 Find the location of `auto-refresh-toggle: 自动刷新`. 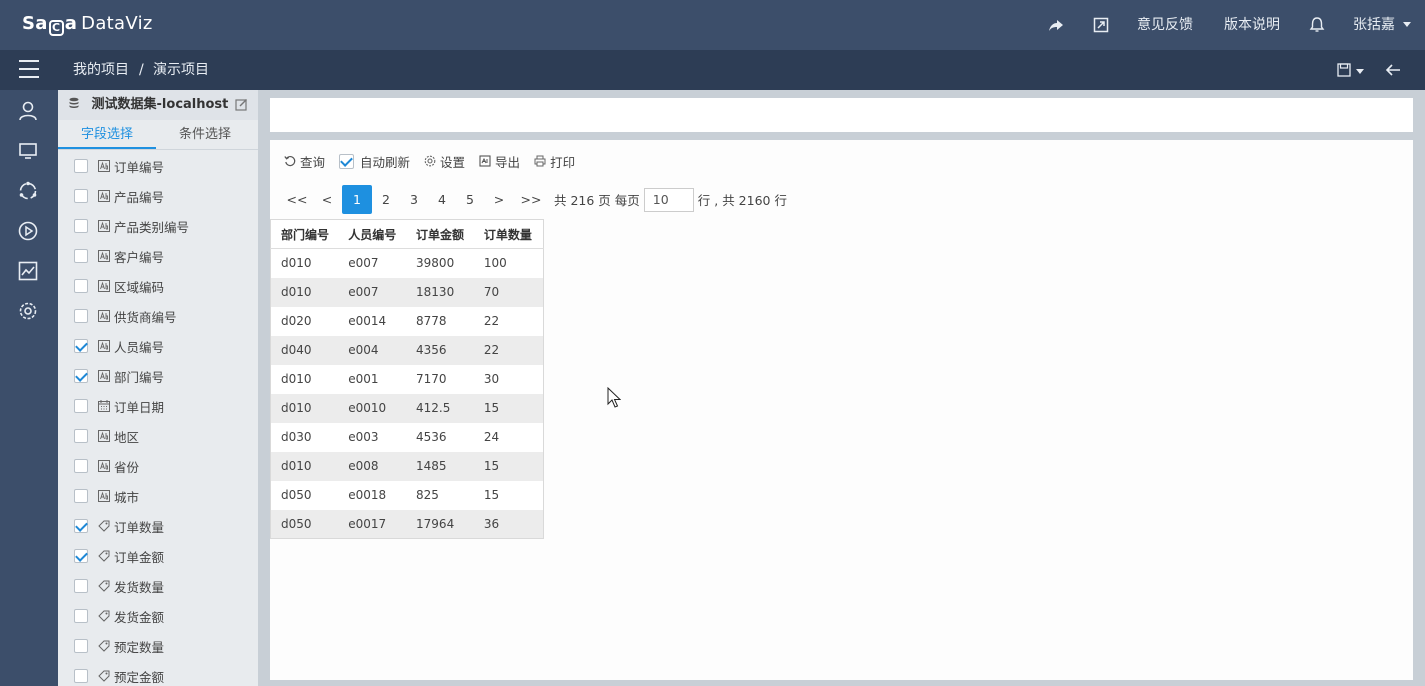

auto-refresh-toggle: 自动刷新 is located at coordinates (374, 161).